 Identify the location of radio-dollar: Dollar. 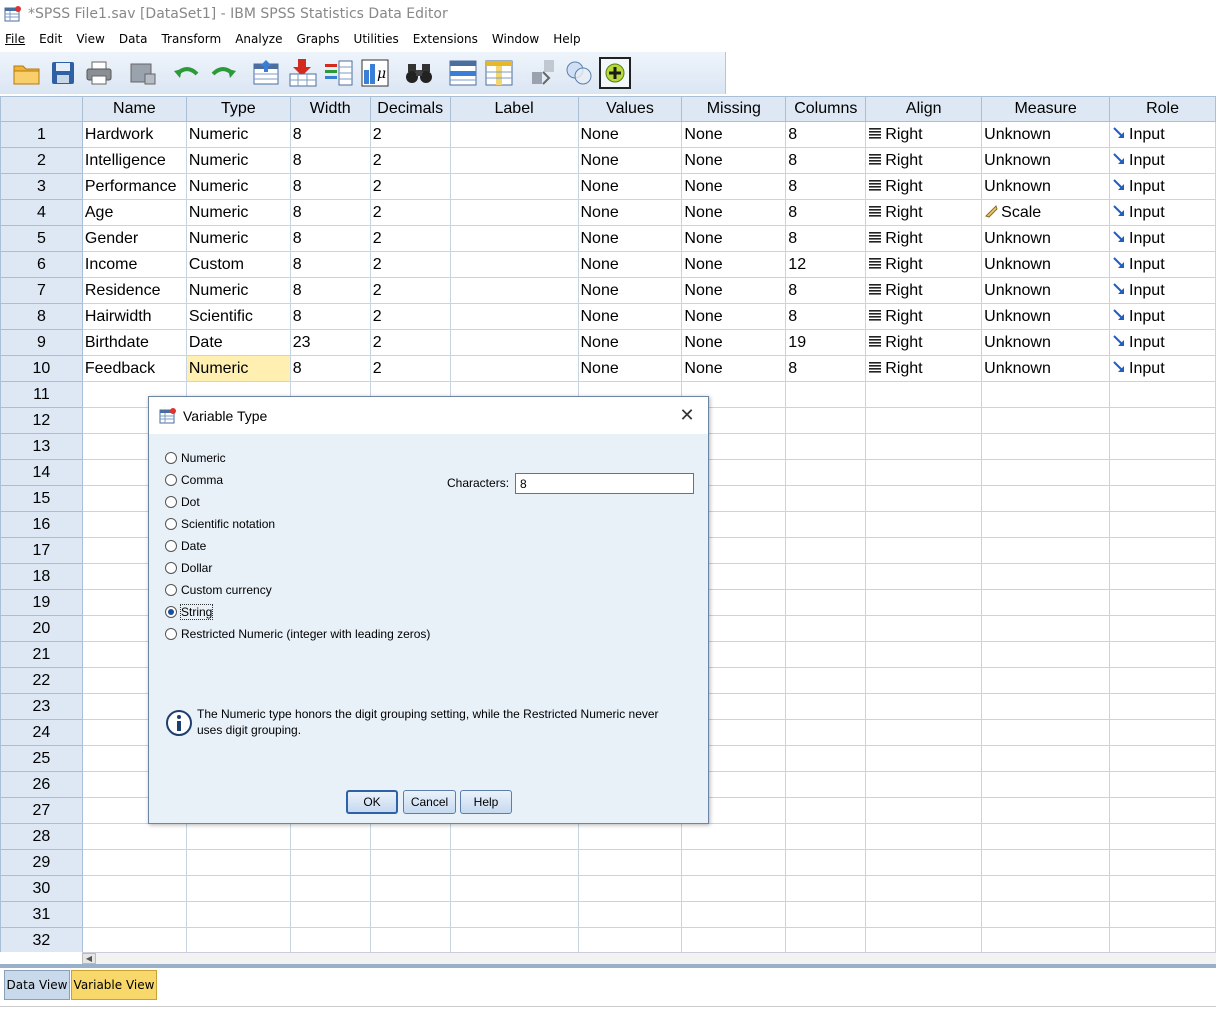
(297, 568).